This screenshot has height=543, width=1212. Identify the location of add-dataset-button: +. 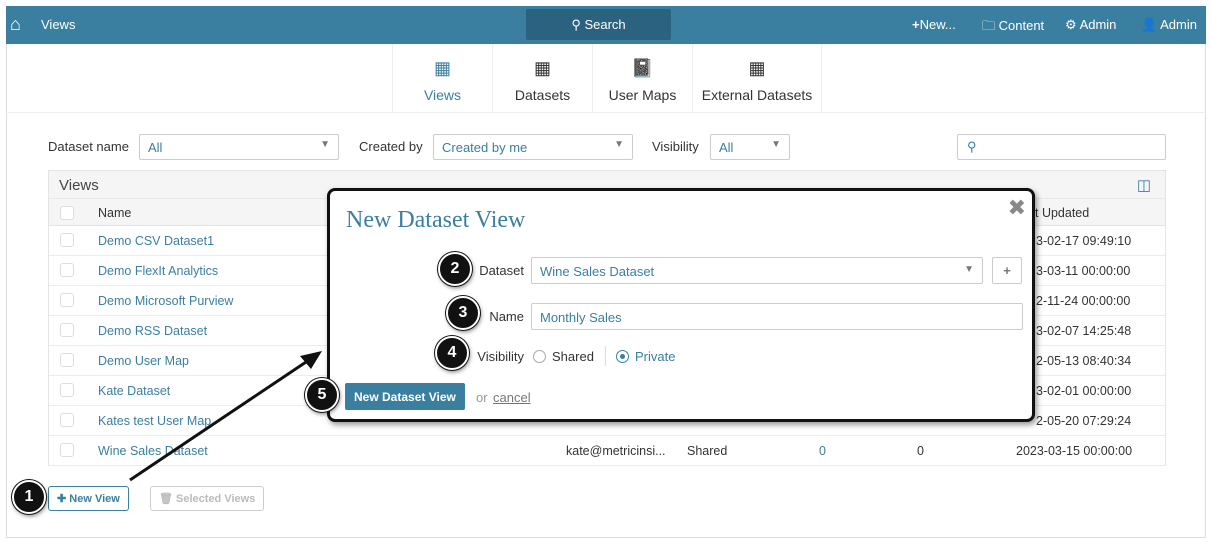
(1007, 270).